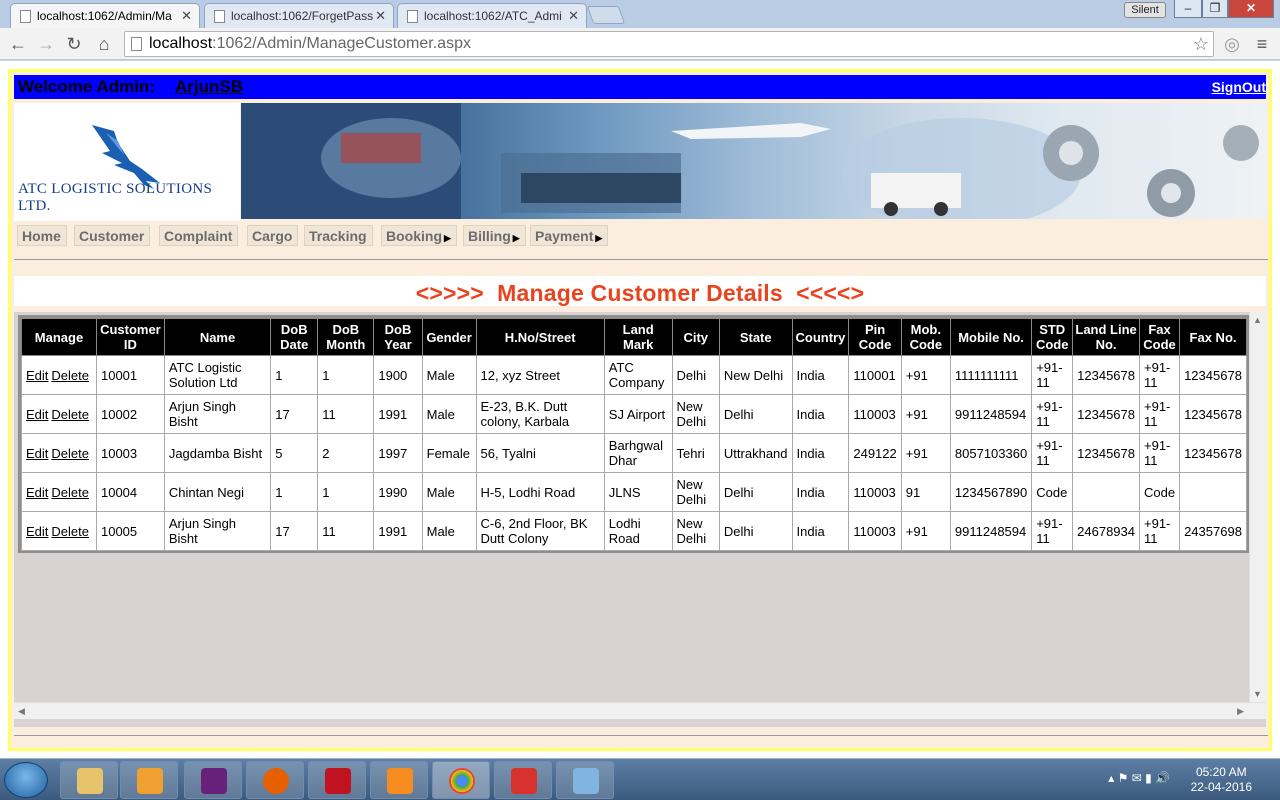 The width and height of the screenshot is (1280, 800). Describe the element at coordinates (540, 375) in the screenshot. I see `cell-street: 12, xyz Street` at that location.